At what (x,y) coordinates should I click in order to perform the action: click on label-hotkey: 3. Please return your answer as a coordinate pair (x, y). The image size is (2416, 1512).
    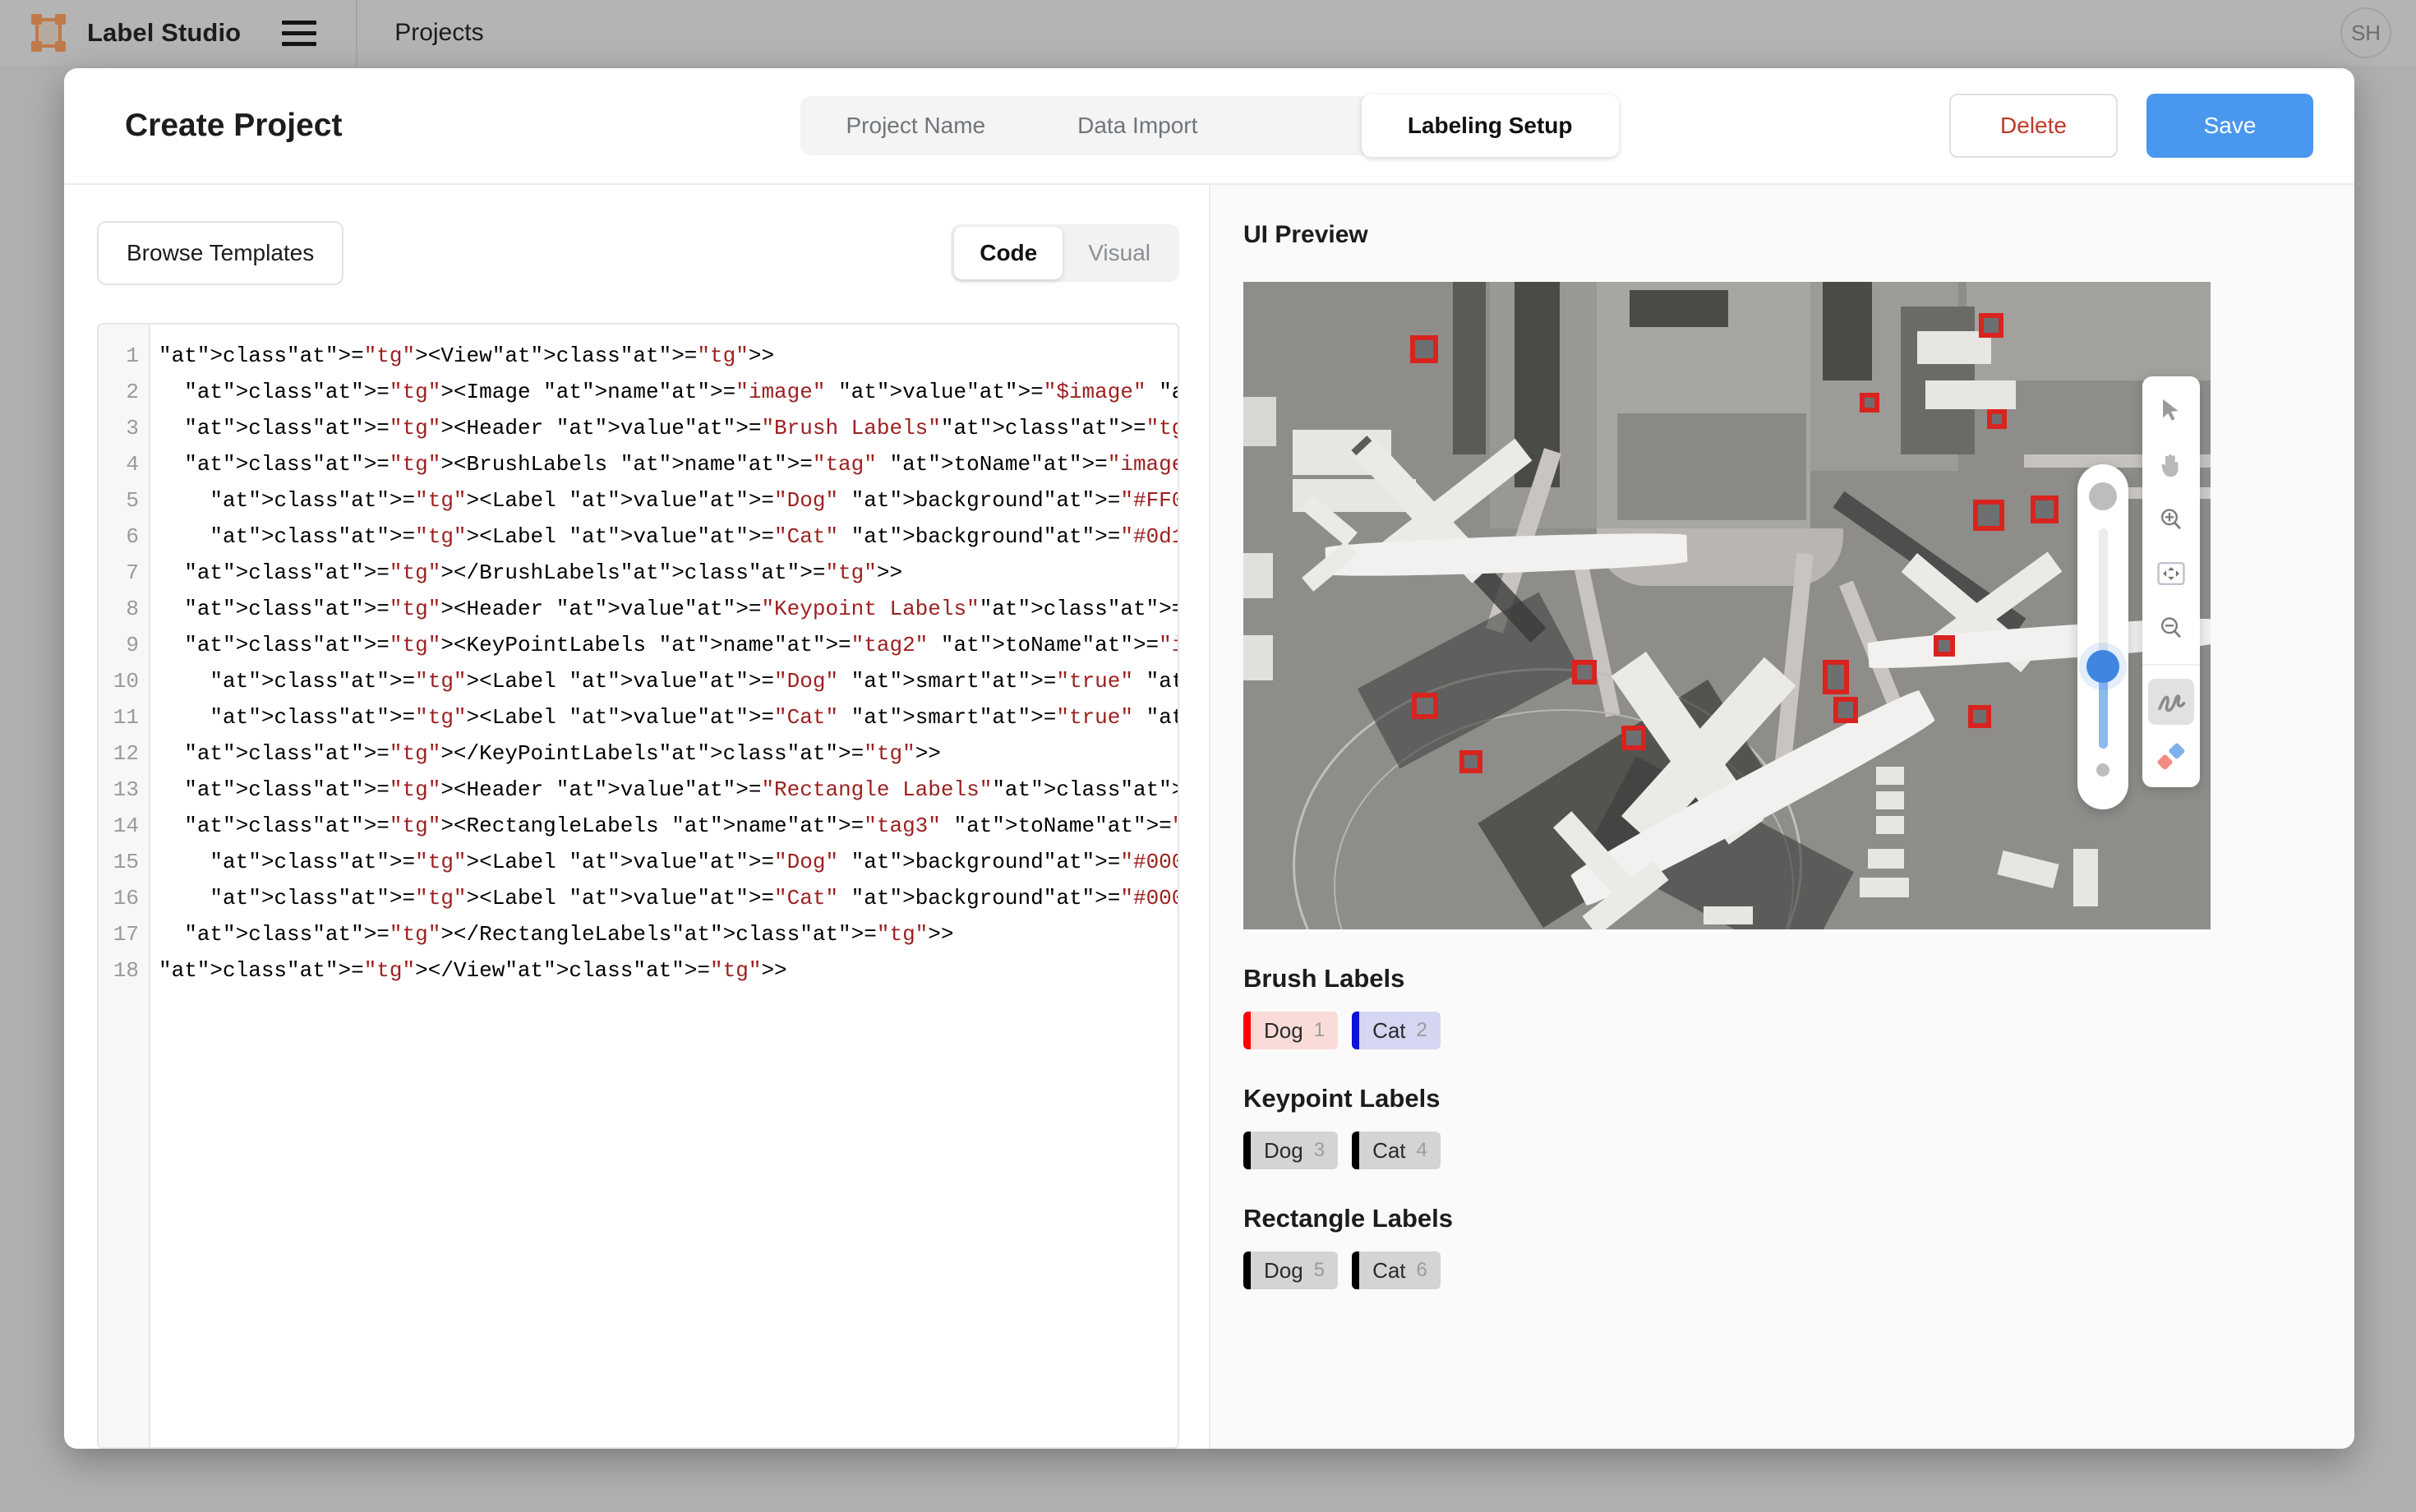
    Looking at the image, I should click on (1320, 1150).